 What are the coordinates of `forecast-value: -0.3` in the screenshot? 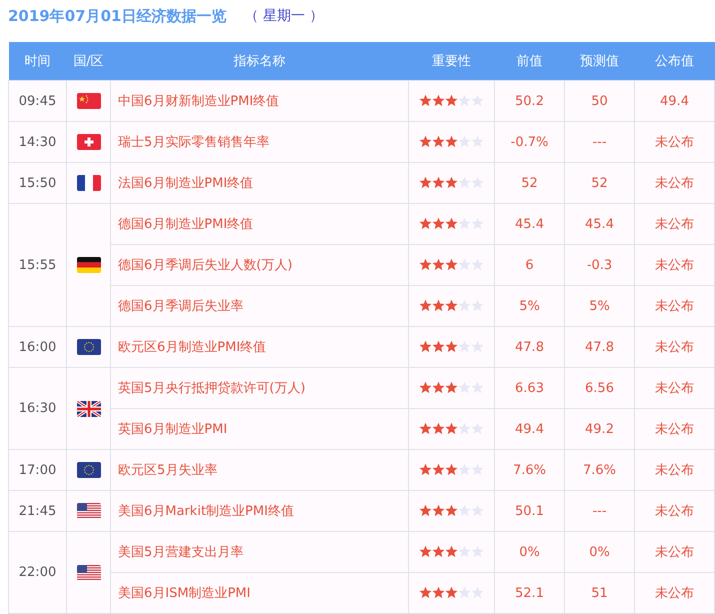 It's located at (599, 265).